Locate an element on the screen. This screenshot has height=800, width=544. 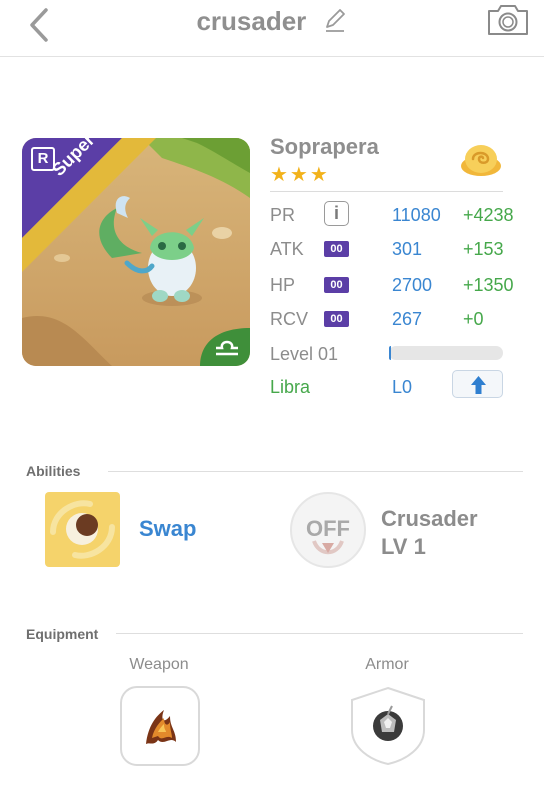
stat-bonus-atk: +153 is located at coordinates (483, 249).